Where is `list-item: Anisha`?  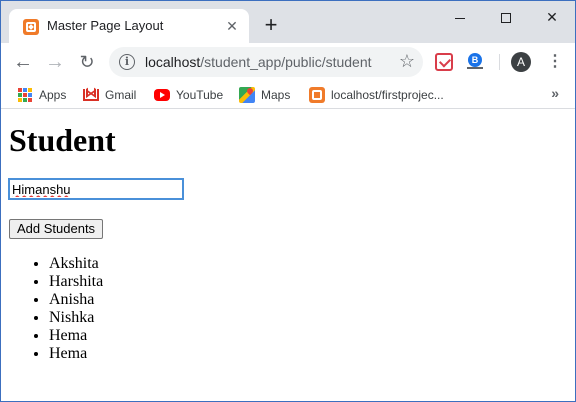 list-item: Anisha is located at coordinates (76, 300).